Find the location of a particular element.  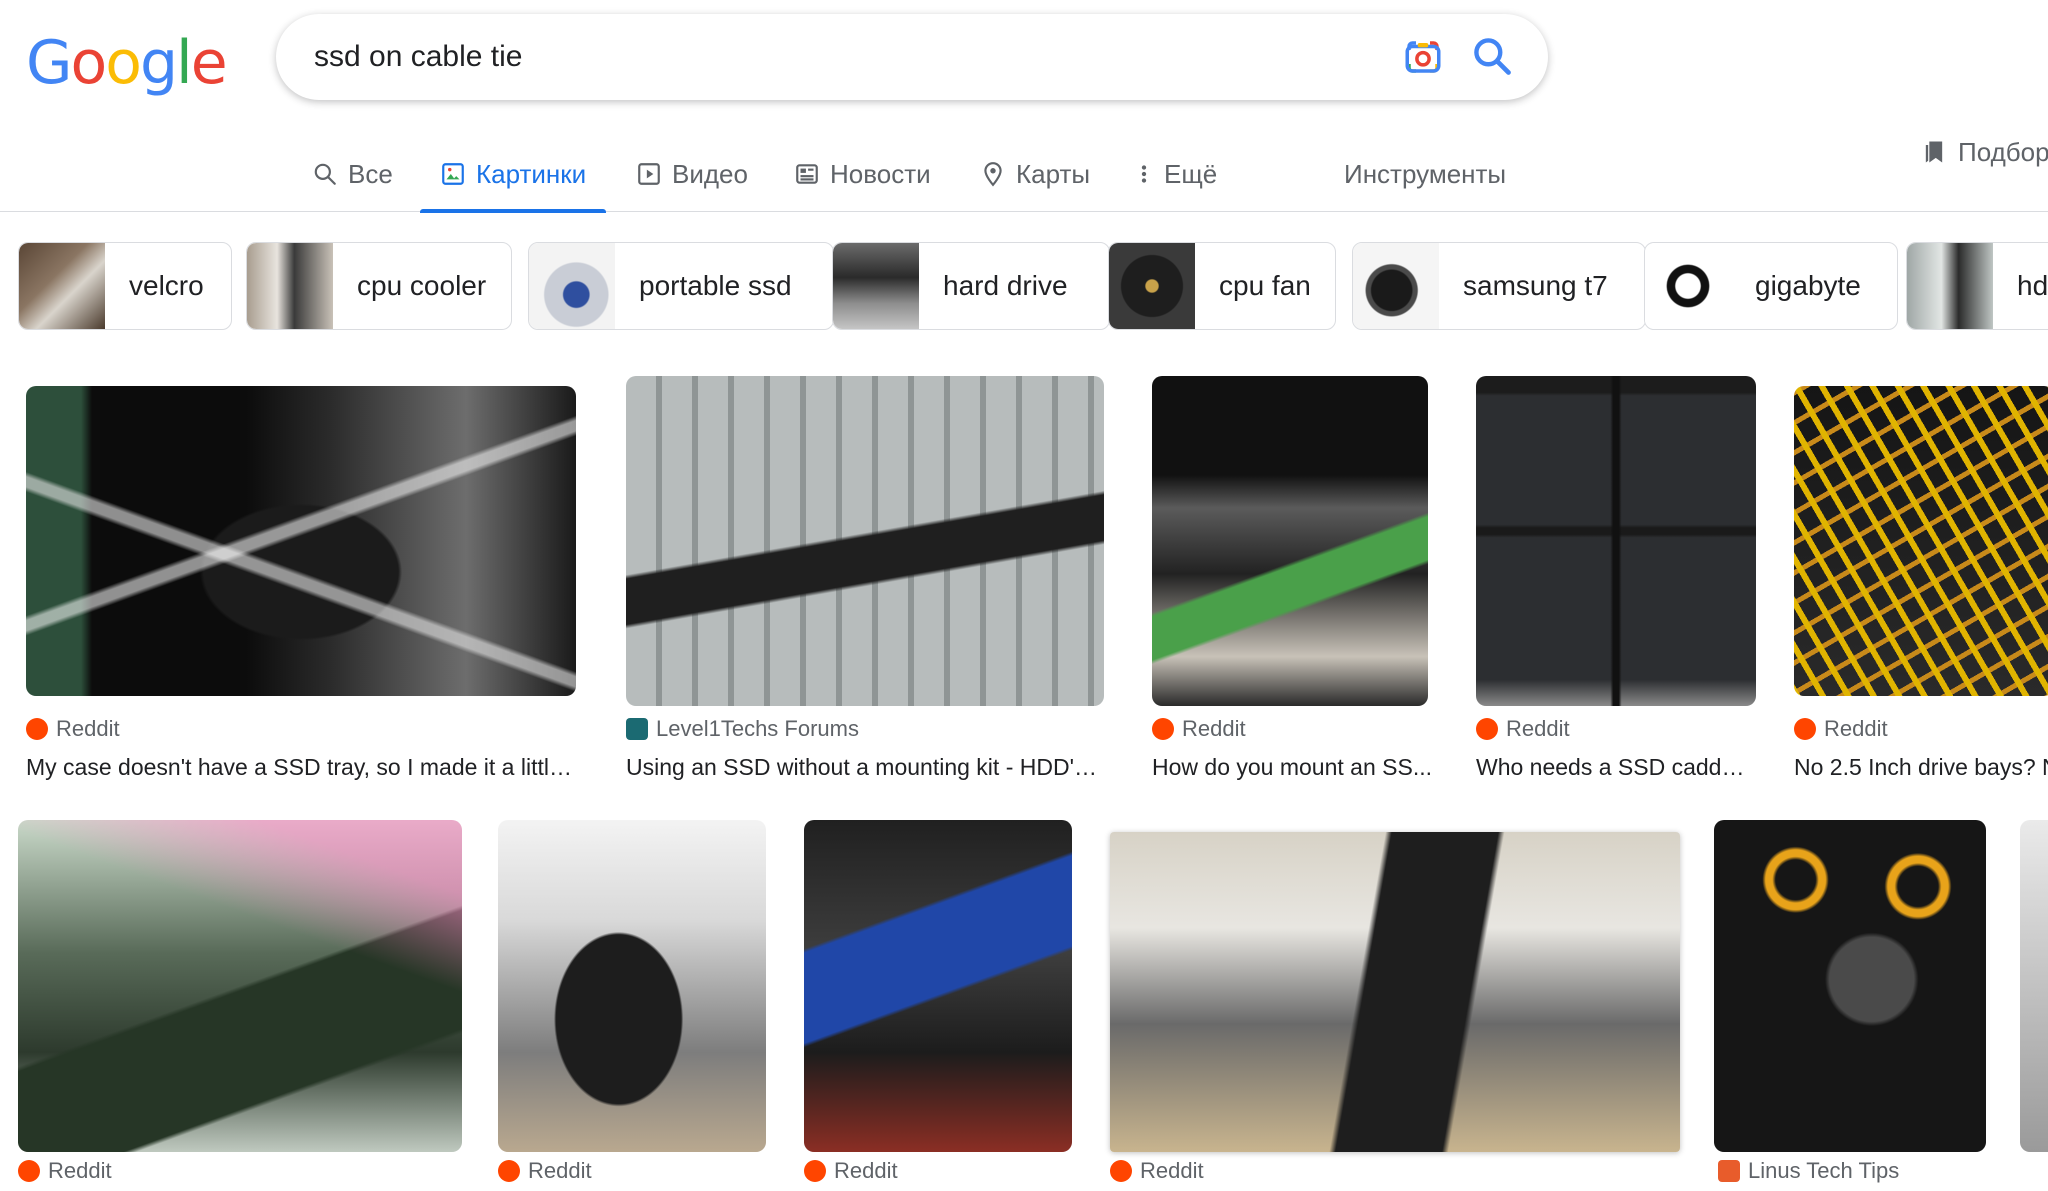

tab-all-label: Все is located at coordinates (370, 173).